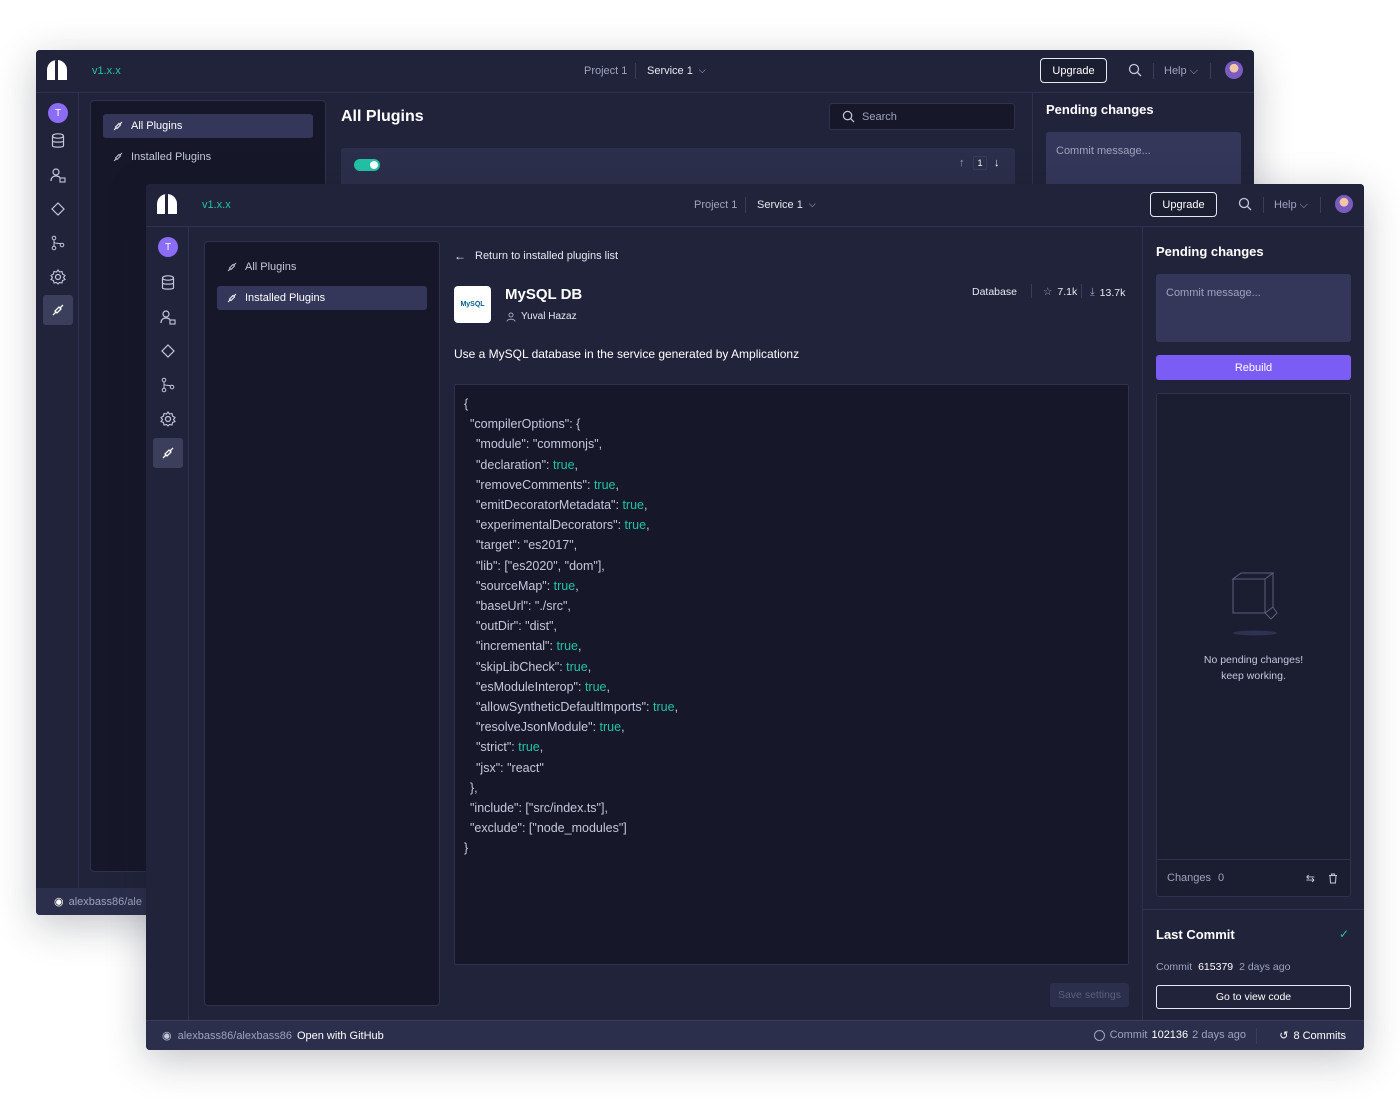 The image size is (1400, 1100). I want to click on page-title: All Plugins, so click(382, 116).